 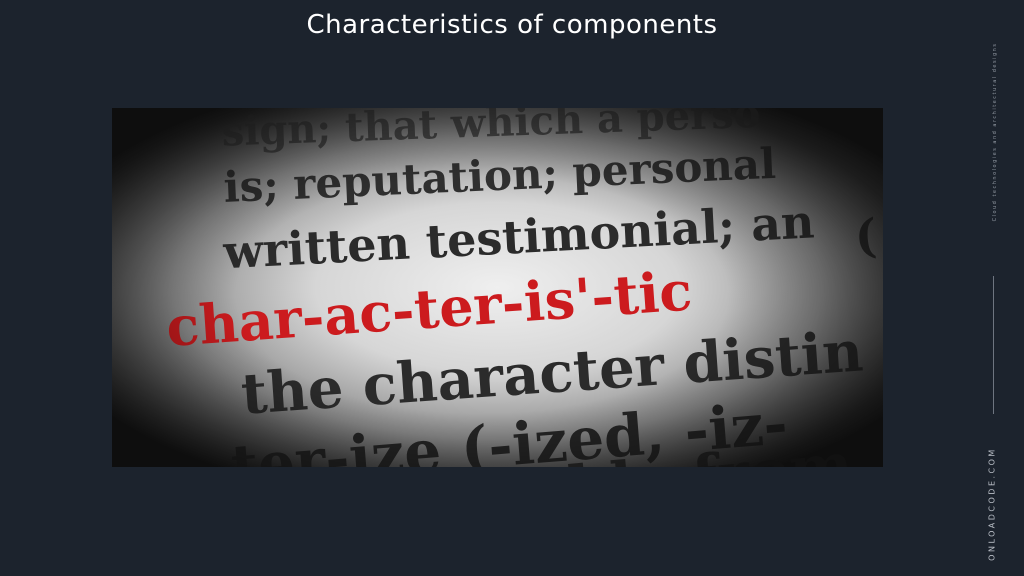 What do you see at coordinates (993, 345) in the screenshot?
I see `side-divider` at bounding box center [993, 345].